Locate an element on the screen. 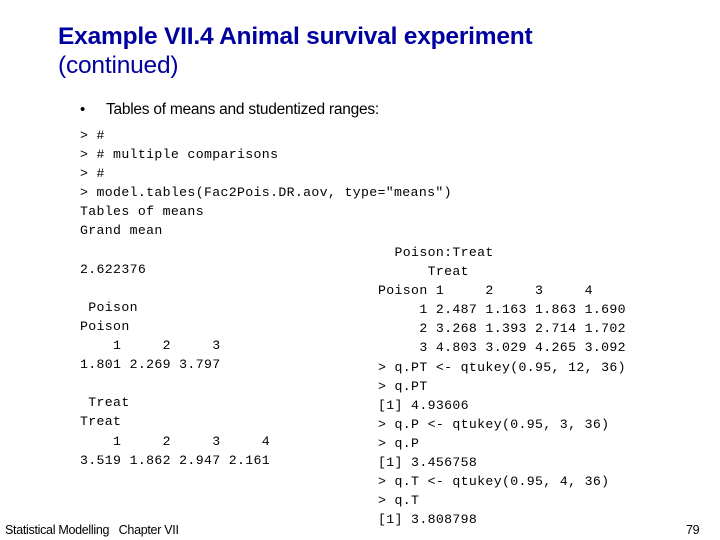 Image resolution: width=720 pixels, height=540 pixels. console-line: > q.P is located at coordinates (399, 443).